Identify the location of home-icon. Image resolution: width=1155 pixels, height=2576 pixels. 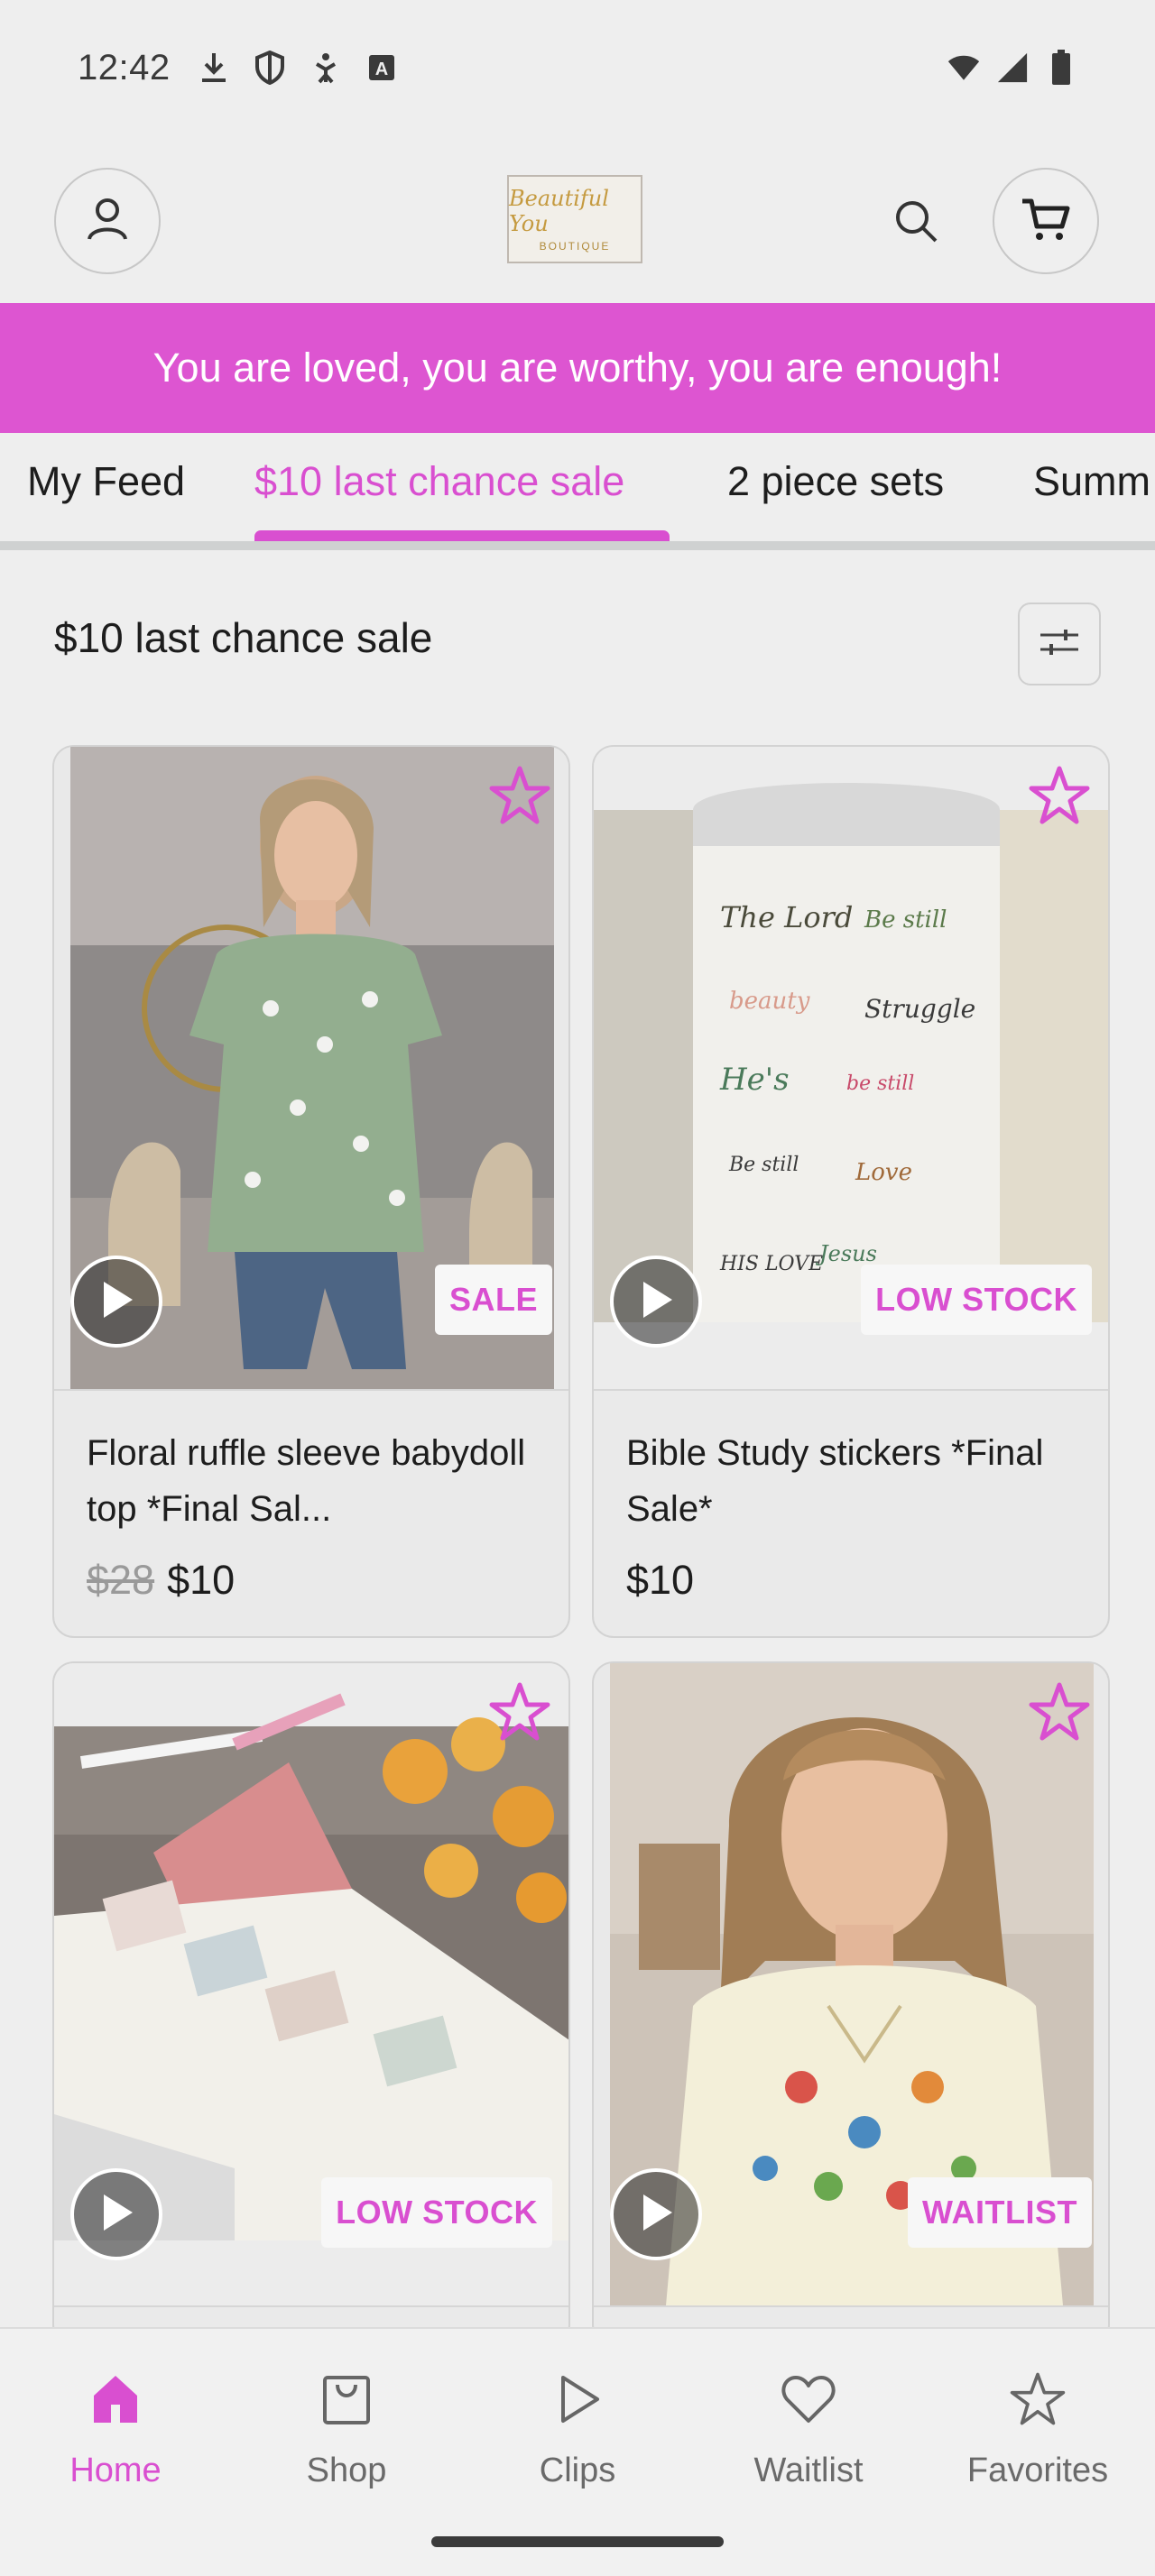
(115, 2399).